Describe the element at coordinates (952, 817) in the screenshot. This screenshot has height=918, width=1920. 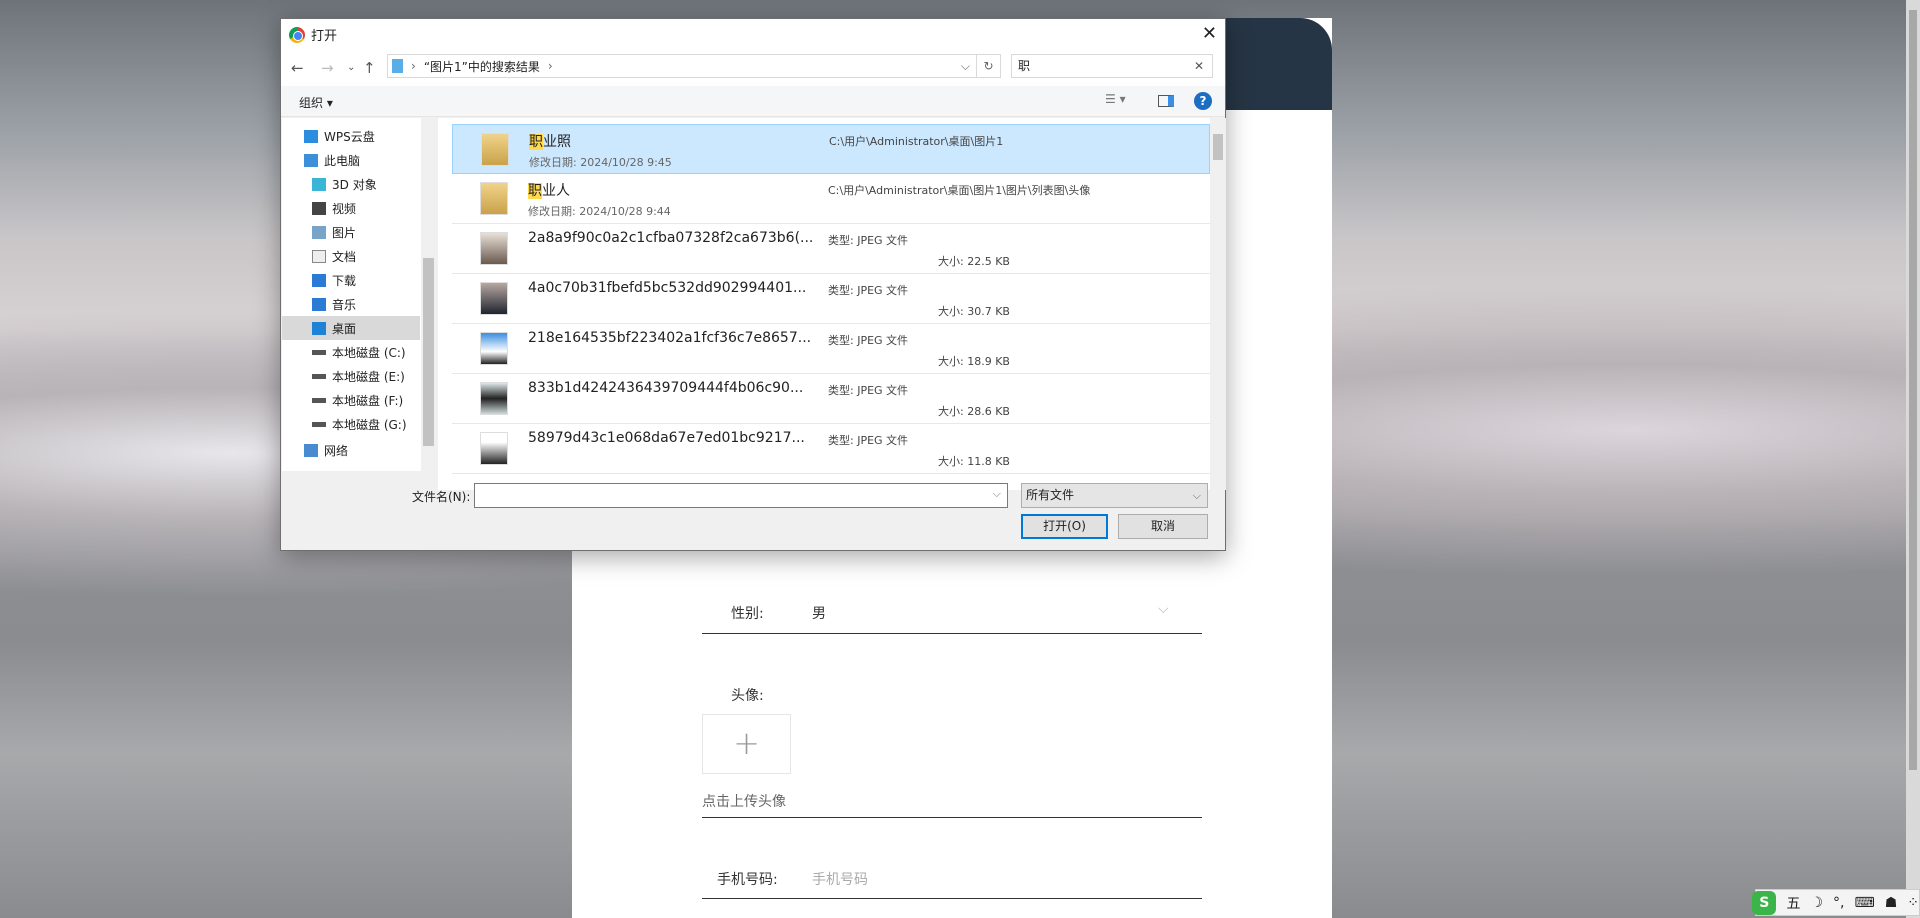
I see `avatar-underline` at that location.